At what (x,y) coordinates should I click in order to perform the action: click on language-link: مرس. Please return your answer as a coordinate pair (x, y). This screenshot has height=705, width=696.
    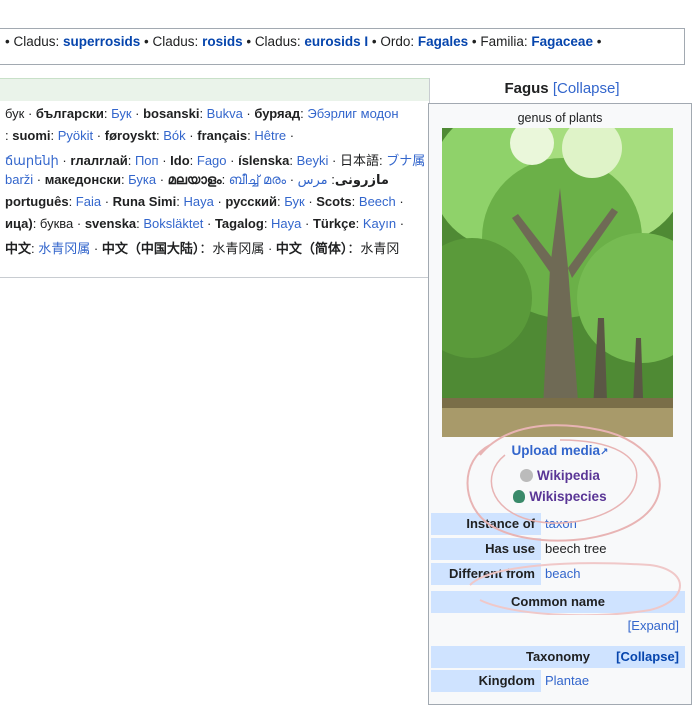
    Looking at the image, I should click on (313, 179).